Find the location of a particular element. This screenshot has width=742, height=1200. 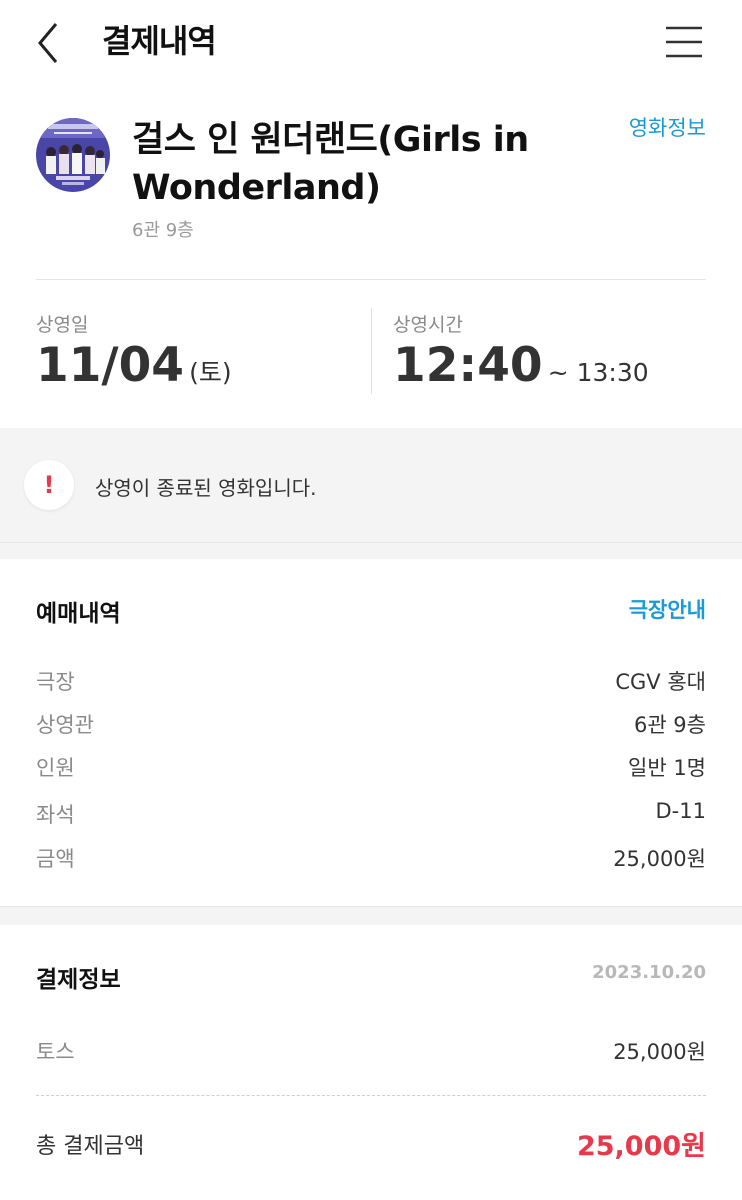

movie-title: 걸스 인 원더랜드(Girls in Wonderland) is located at coordinates (330, 164).